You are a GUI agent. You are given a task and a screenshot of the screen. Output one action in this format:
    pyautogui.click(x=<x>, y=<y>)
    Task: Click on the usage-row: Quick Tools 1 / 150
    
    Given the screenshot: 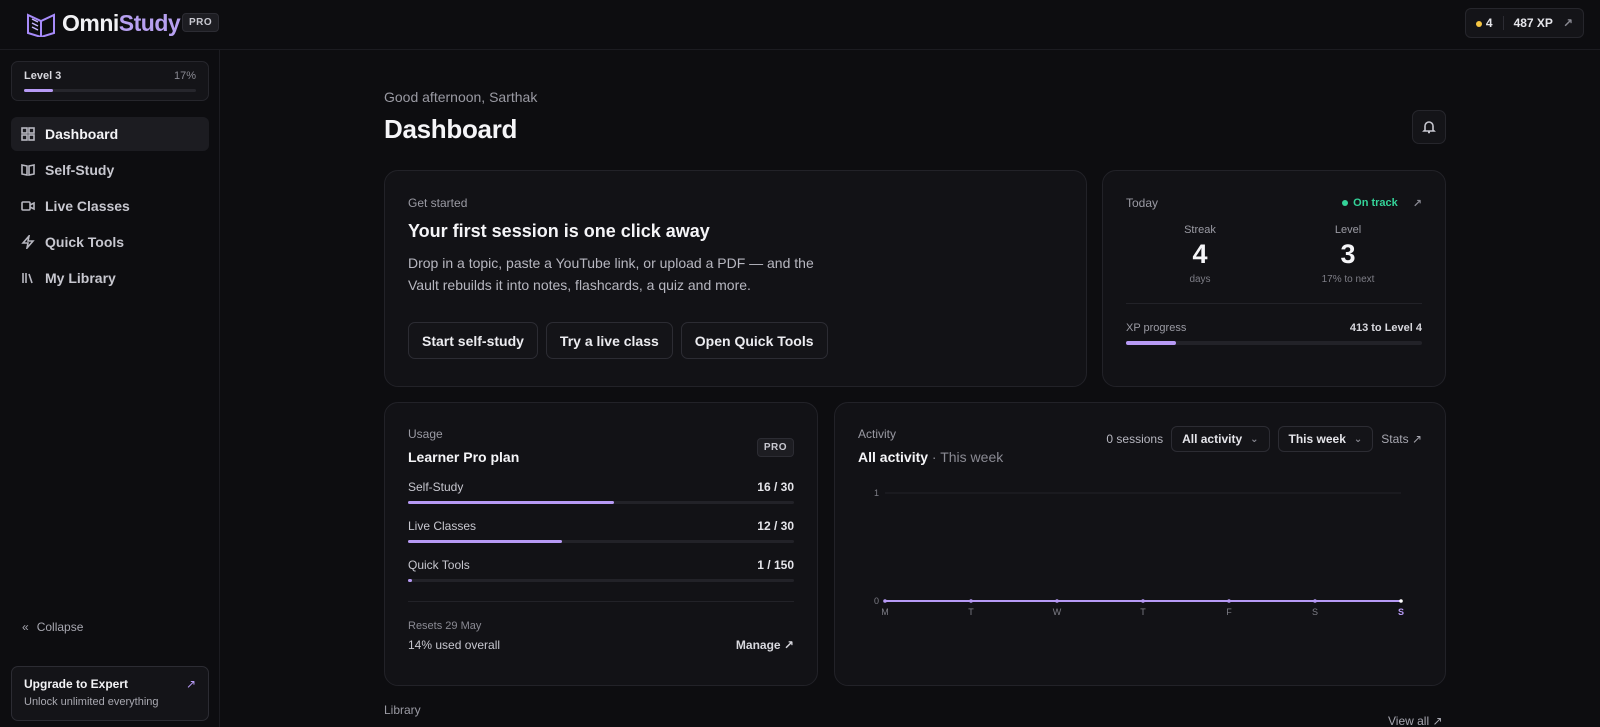 What is the action you would take?
    pyautogui.click(x=601, y=570)
    